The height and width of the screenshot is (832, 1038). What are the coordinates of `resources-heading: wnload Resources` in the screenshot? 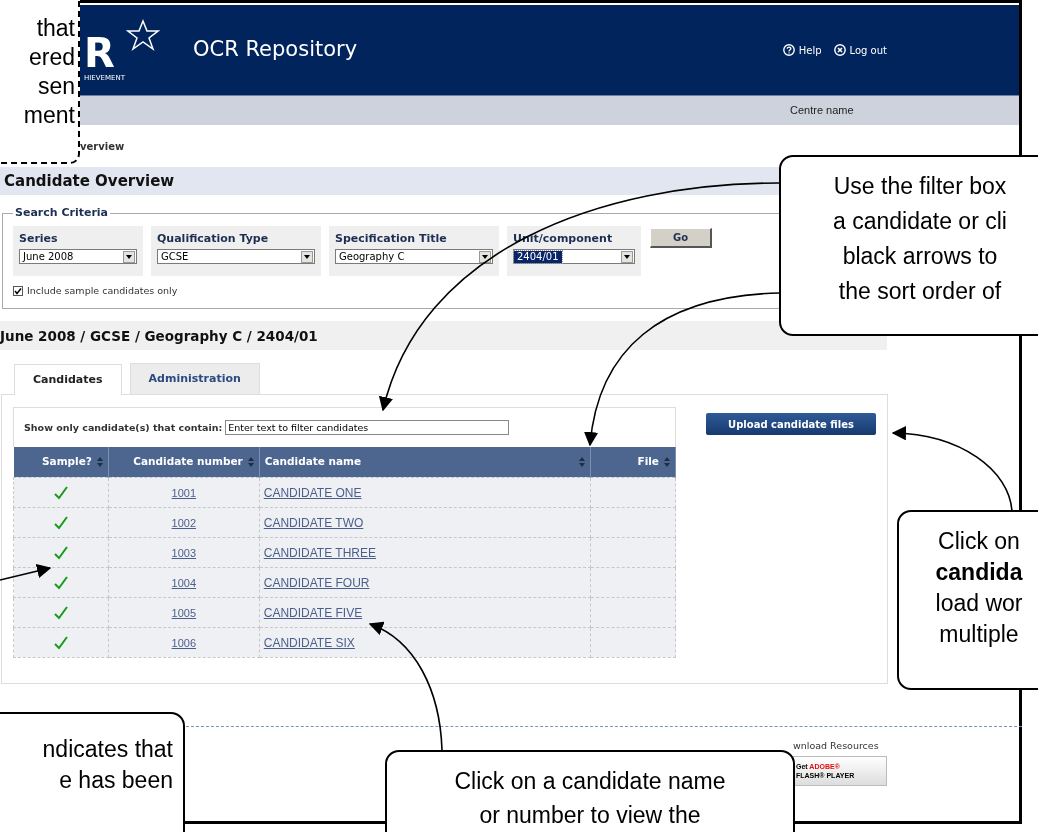 It's located at (836, 746).